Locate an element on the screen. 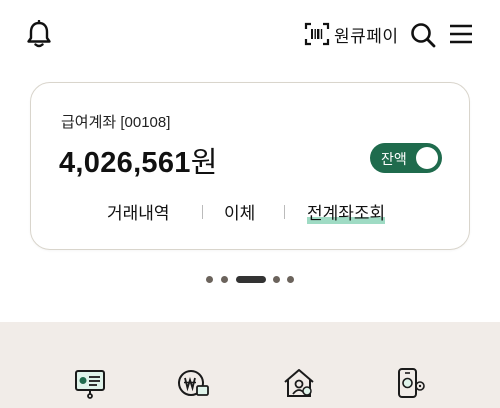  all-accounts-label: 전계좌조회 is located at coordinates (346, 213).